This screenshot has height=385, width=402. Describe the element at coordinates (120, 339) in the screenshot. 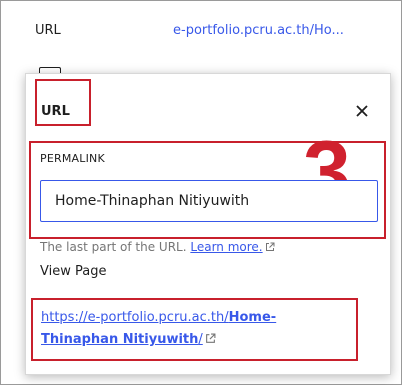

I see `url-slug-part2: Thinaphan Nitiyuwith` at that location.